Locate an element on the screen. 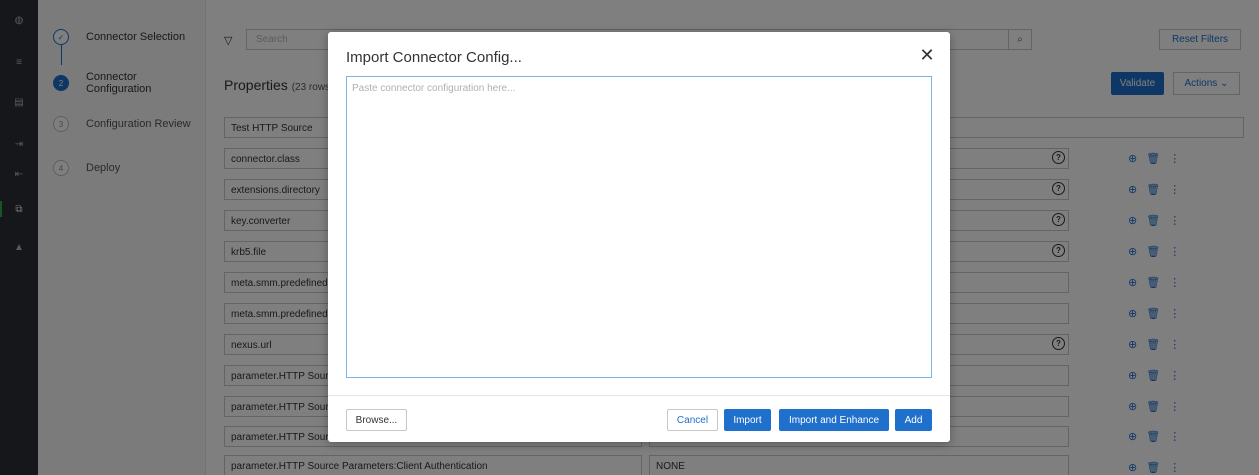 The width and height of the screenshot is (1259, 475). add-button: Add is located at coordinates (913, 420).